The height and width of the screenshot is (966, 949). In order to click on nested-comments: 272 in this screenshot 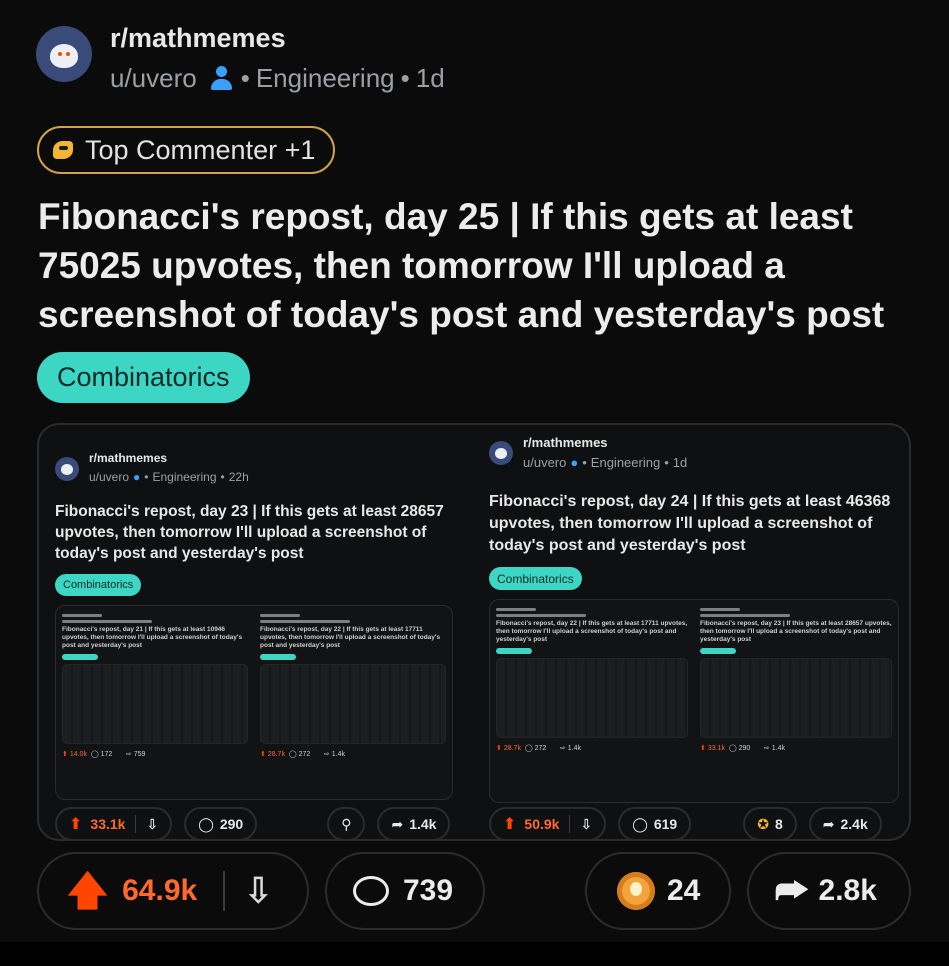, I will do `click(540, 748)`.